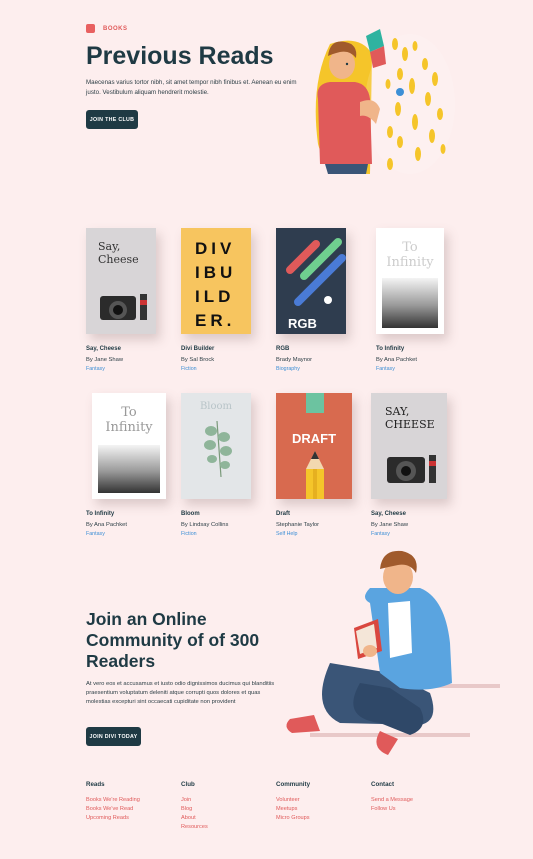 Image resolution: width=533 pixels, height=859 pixels. I want to click on footer-link: Join, so click(226, 800).